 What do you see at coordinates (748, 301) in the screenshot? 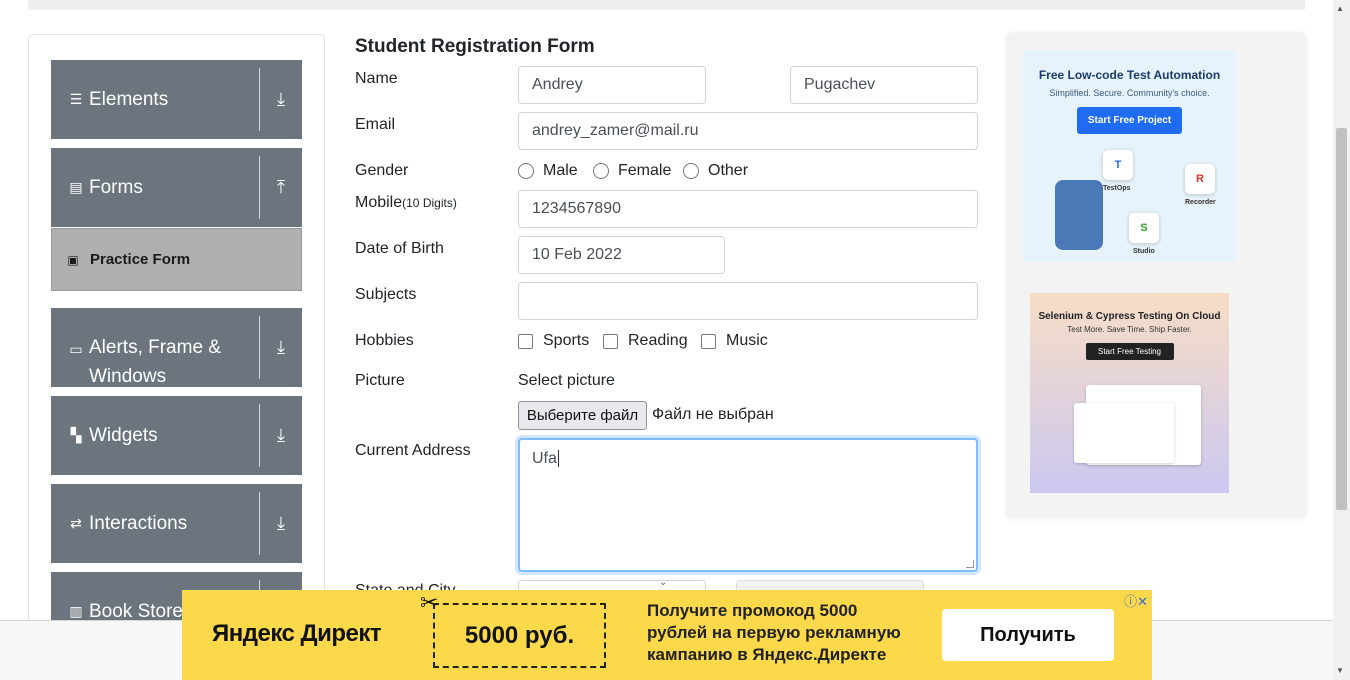
I see `subjects-input` at bounding box center [748, 301].